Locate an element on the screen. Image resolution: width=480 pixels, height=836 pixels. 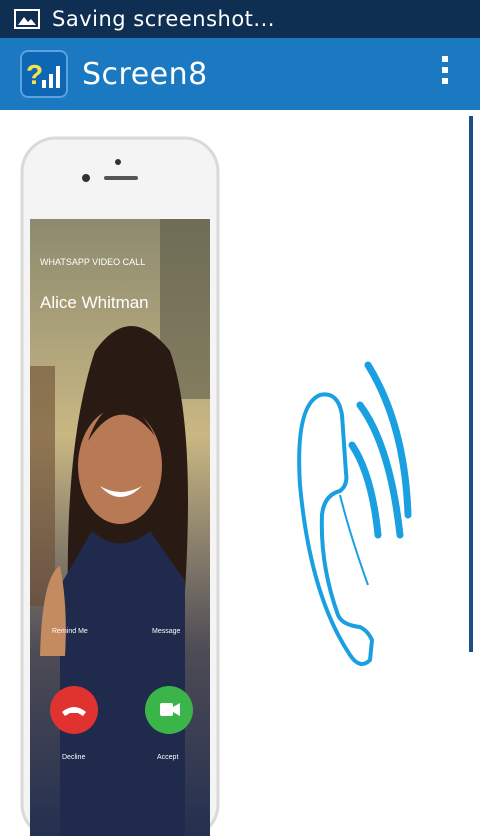
caller-name: Alice Whitman is located at coordinates (94, 302).